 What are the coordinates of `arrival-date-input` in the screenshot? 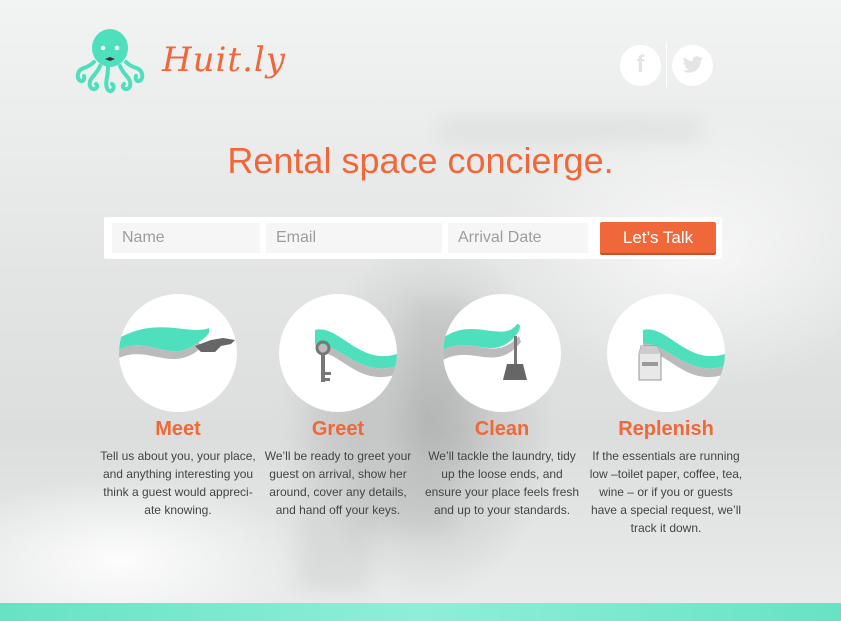 It's located at (518, 238).